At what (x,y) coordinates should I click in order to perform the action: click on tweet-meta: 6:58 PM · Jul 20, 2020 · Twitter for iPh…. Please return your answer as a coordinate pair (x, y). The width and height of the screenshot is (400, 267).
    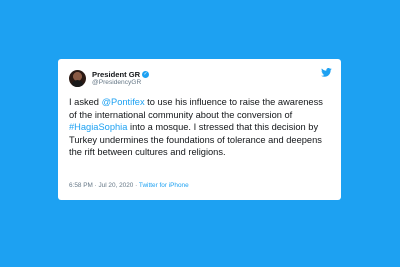
    Looking at the image, I should click on (129, 186).